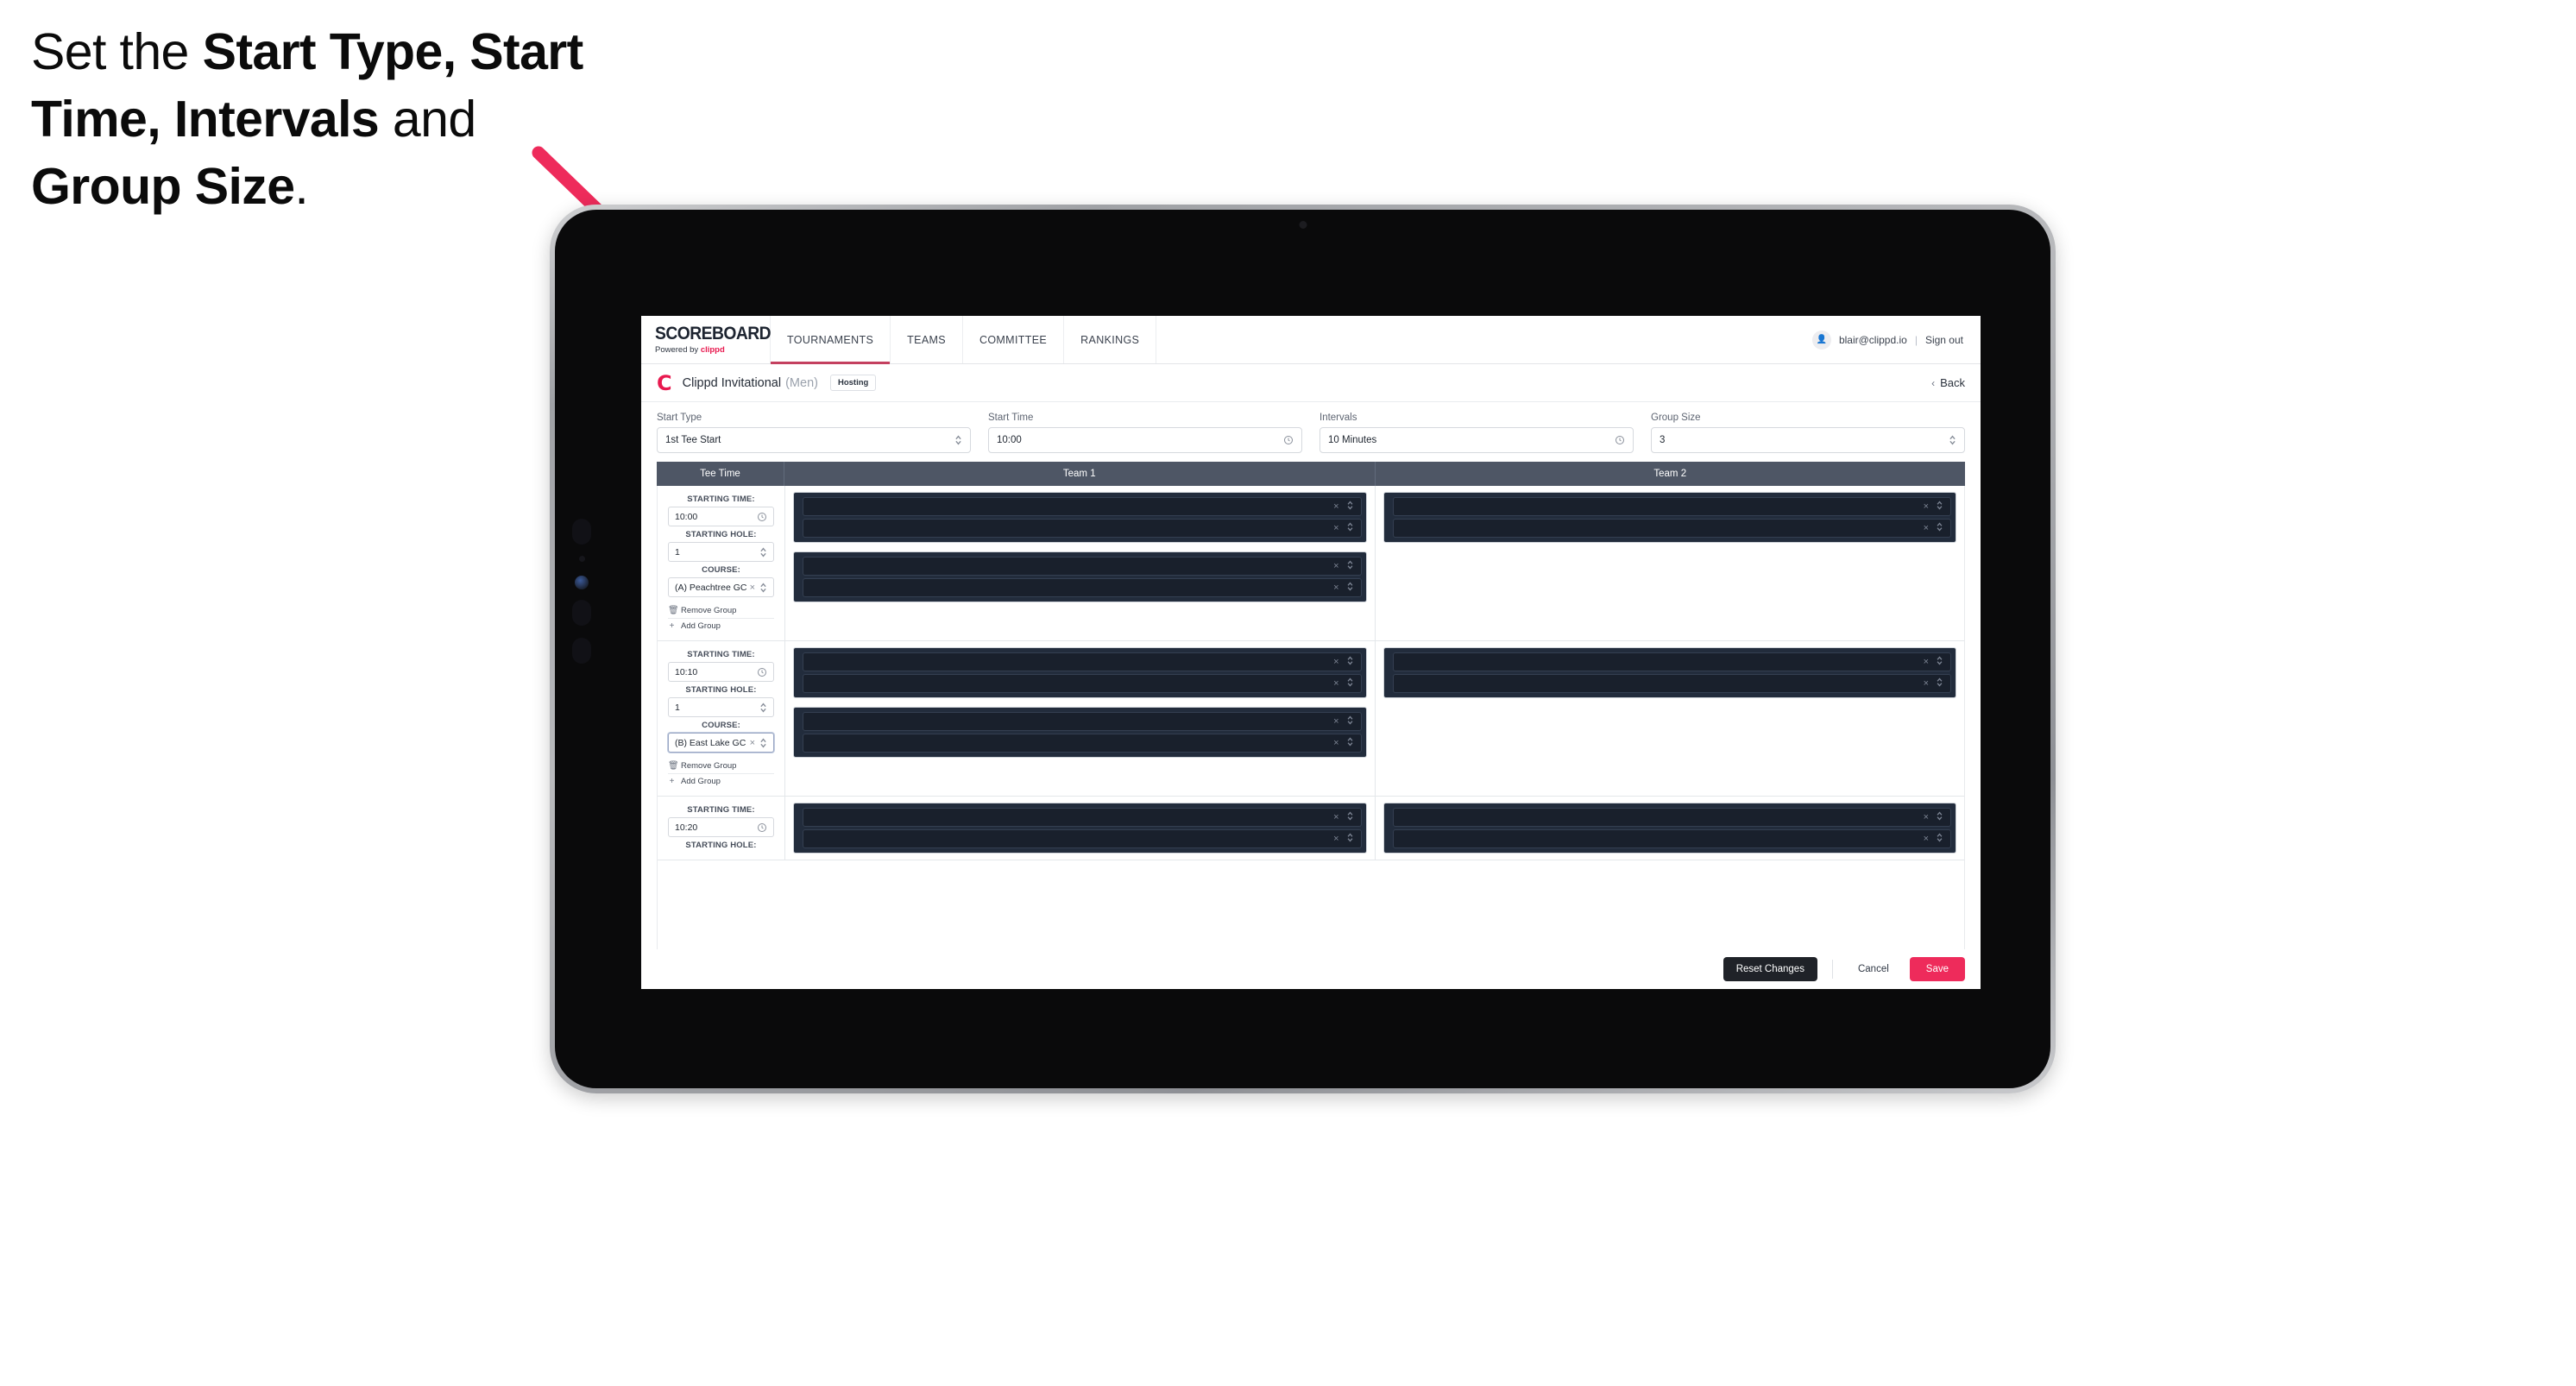 This screenshot has width=2576, height=1386. Describe the element at coordinates (1111, 339) in the screenshot. I see `nav-tab-rankings: RANKINGS` at that location.